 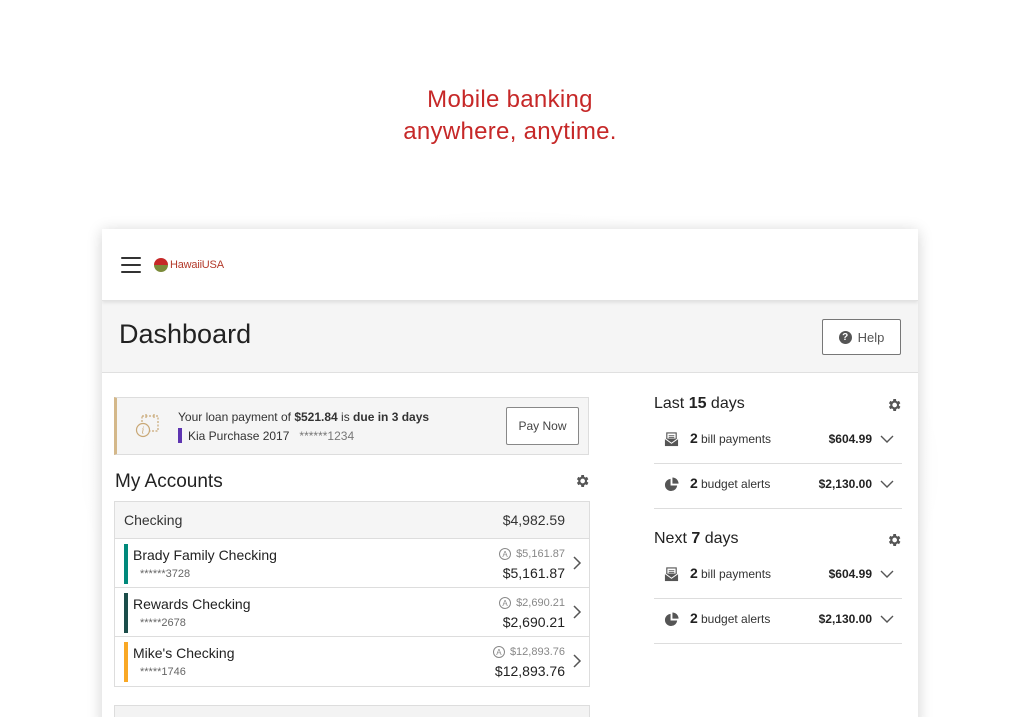 I want to click on next-days-num: 7, so click(x=696, y=538).